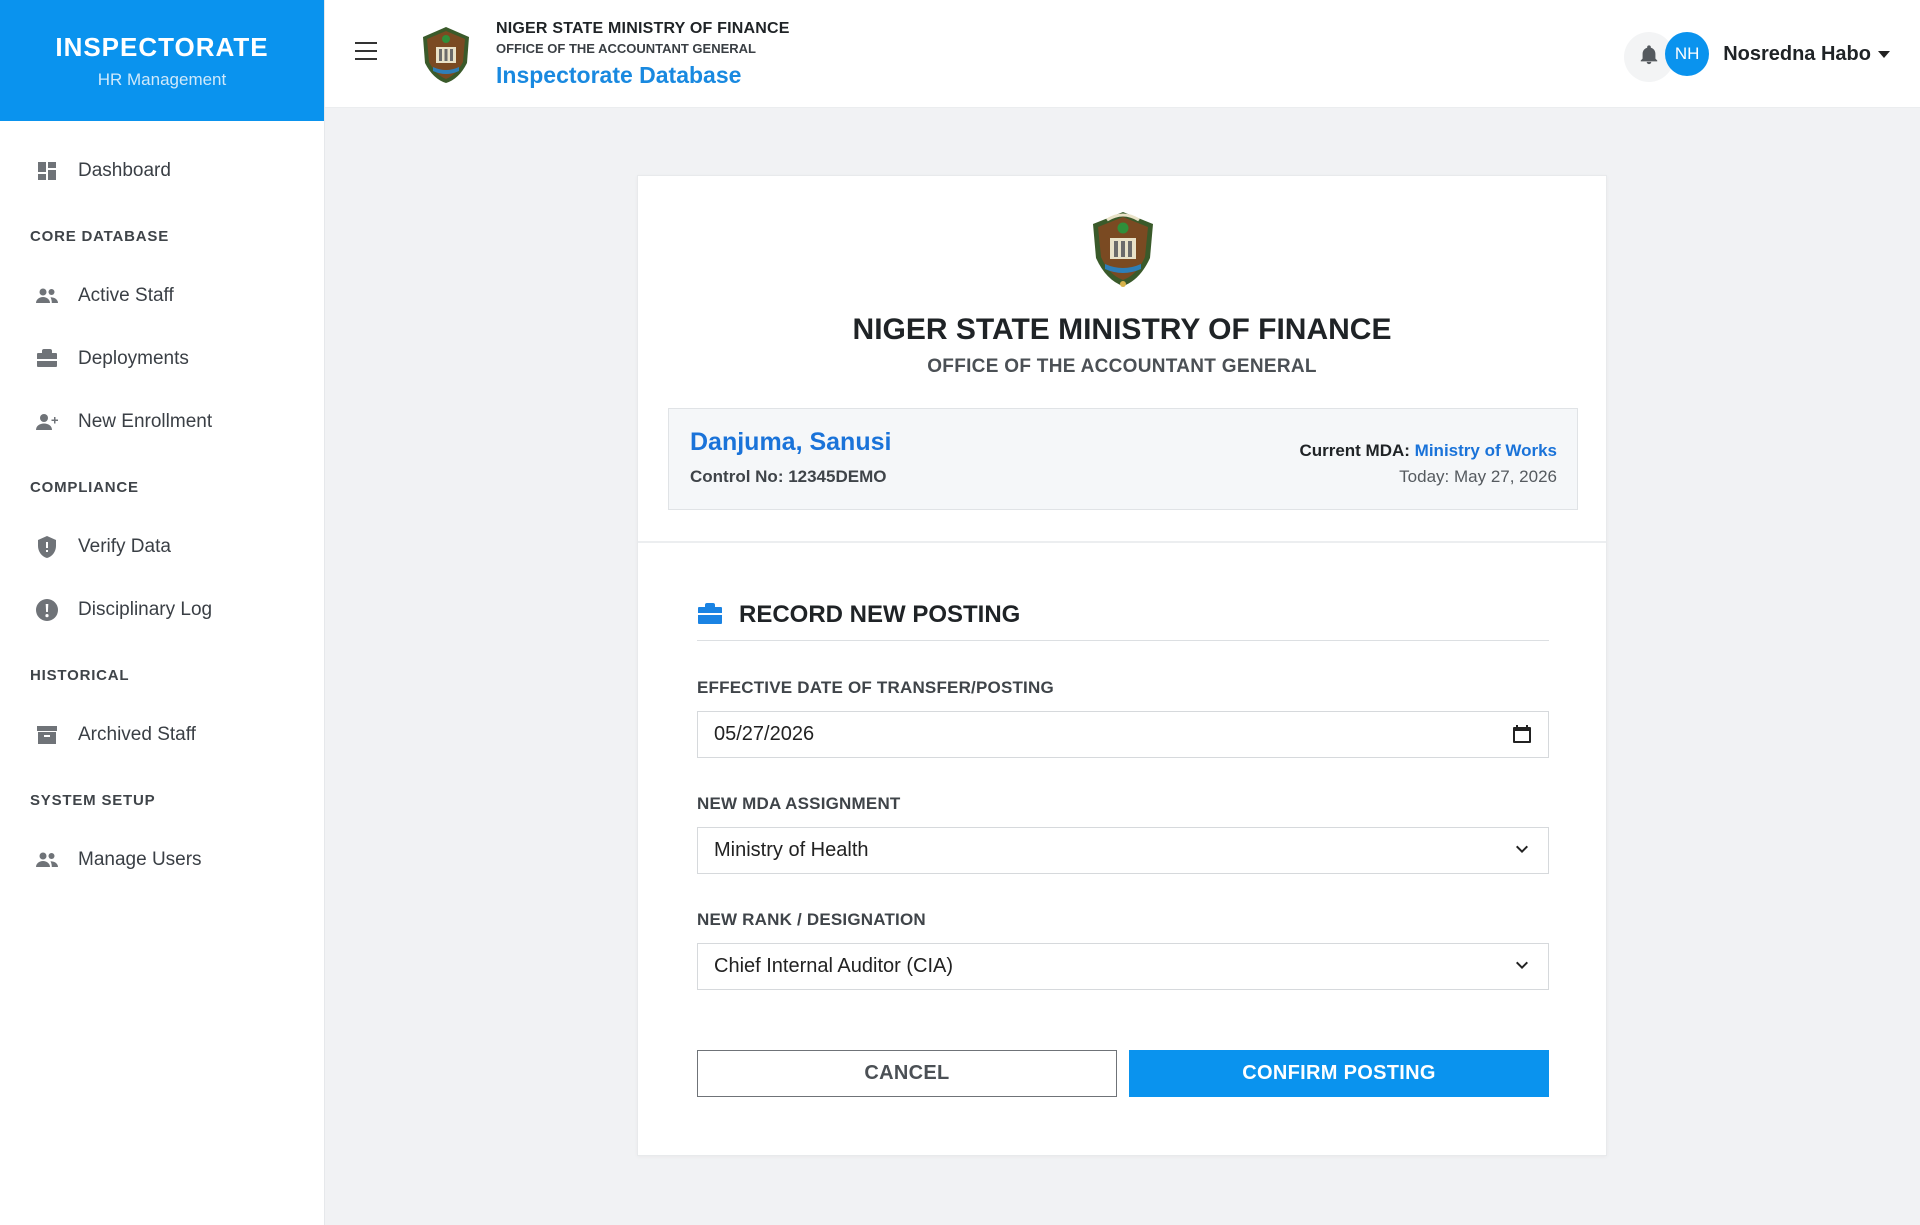 The image size is (1920, 1225). What do you see at coordinates (788, 476) in the screenshot?
I see `control-number: Control No: 12345DEMO` at bounding box center [788, 476].